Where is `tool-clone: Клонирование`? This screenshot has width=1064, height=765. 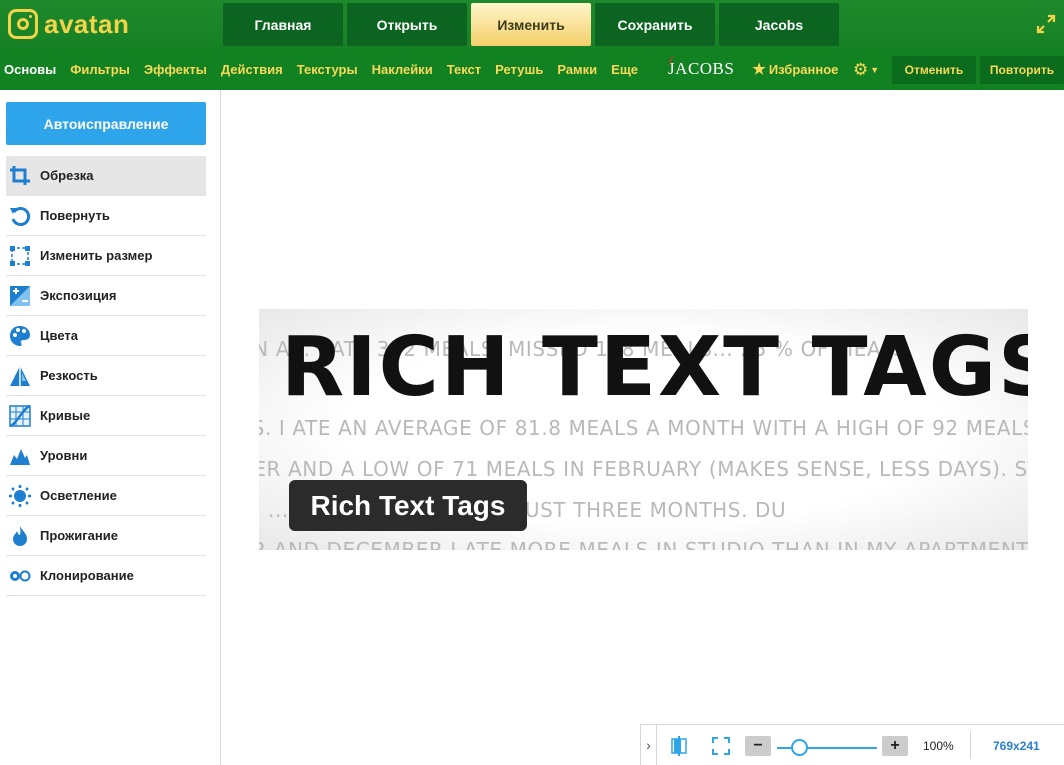
tool-clone: Клонирование is located at coordinates (106, 576).